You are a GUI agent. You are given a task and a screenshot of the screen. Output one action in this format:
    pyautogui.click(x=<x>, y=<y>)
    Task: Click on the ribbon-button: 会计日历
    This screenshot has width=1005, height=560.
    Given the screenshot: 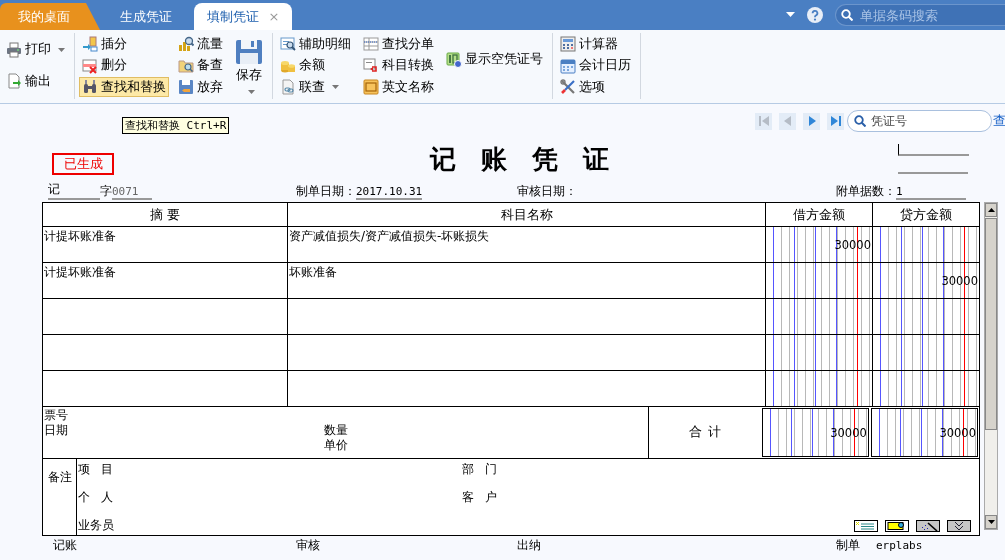 What is the action you would take?
    pyautogui.click(x=595, y=65)
    